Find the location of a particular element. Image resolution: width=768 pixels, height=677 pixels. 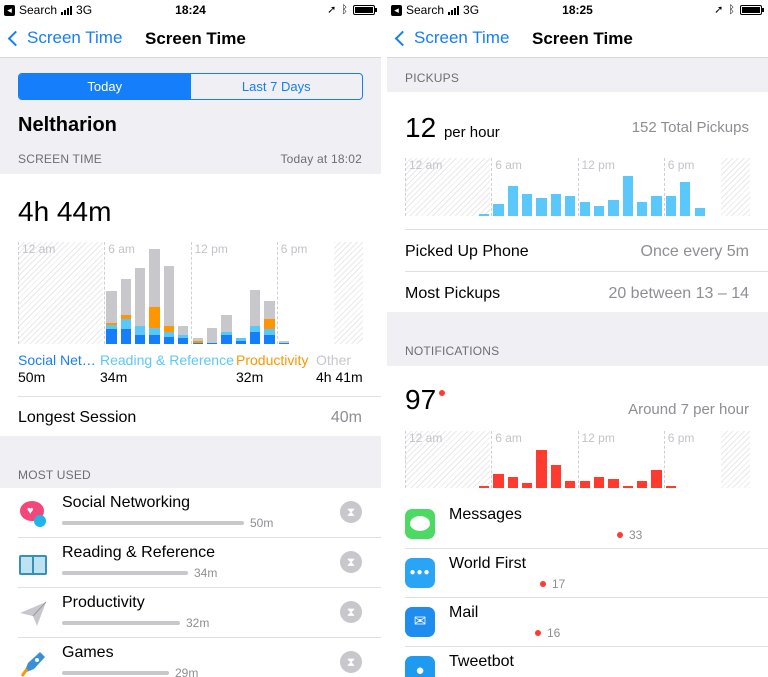

most-used-row-reading: Reading & Reference 34m ⧗ is located at coordinates (190, 563).